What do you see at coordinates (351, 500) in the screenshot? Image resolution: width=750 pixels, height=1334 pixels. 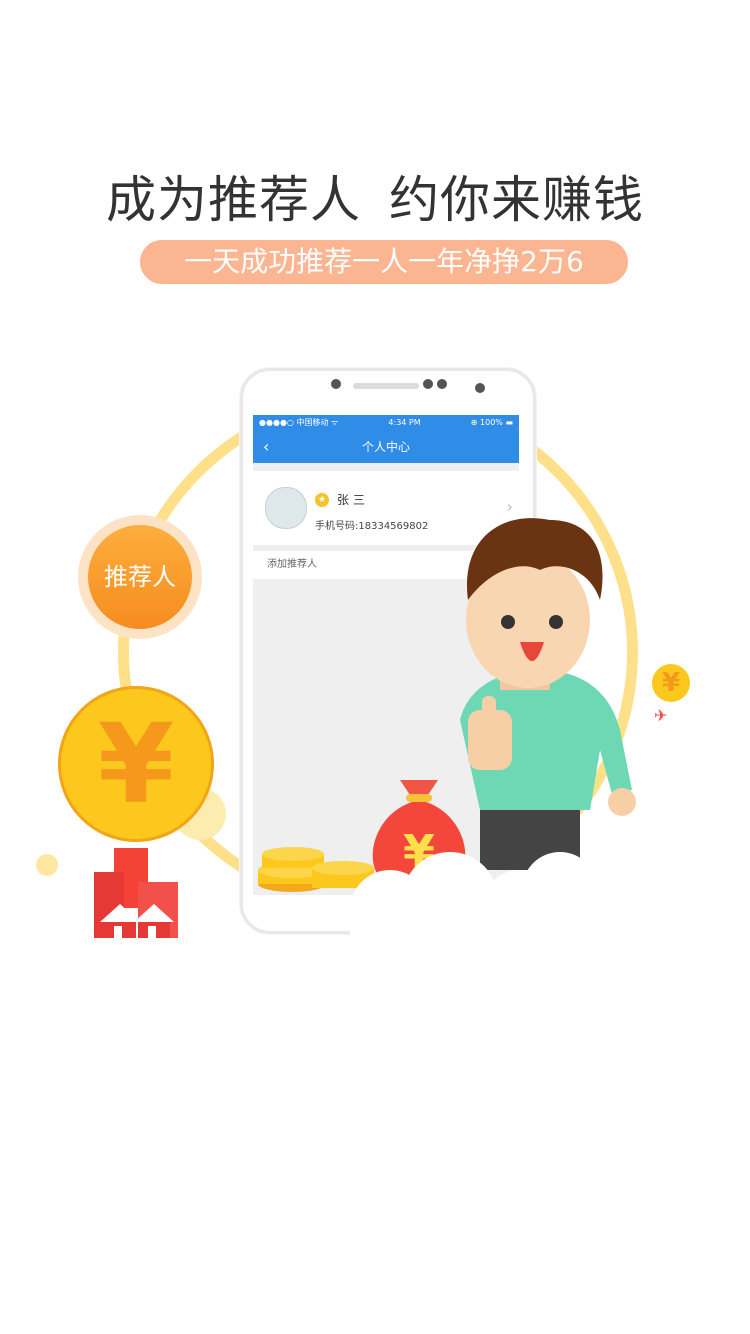 I see `profile-name: 张 三` at bounding box center [351, 500].